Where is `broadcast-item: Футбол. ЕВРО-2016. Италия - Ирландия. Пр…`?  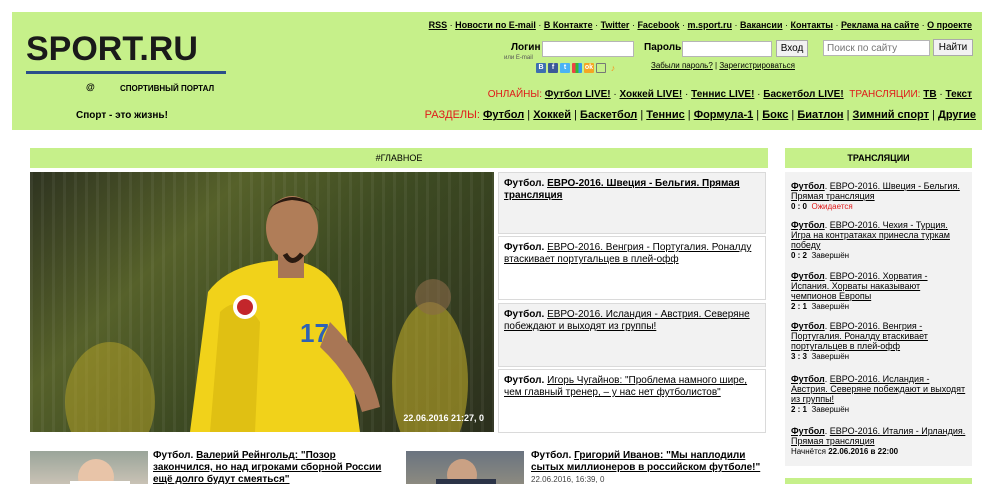 broadcast-item: Футбол. ЕВРО-2016. Италия - Ирландия. Пр… is located at coordinates (879, 441).